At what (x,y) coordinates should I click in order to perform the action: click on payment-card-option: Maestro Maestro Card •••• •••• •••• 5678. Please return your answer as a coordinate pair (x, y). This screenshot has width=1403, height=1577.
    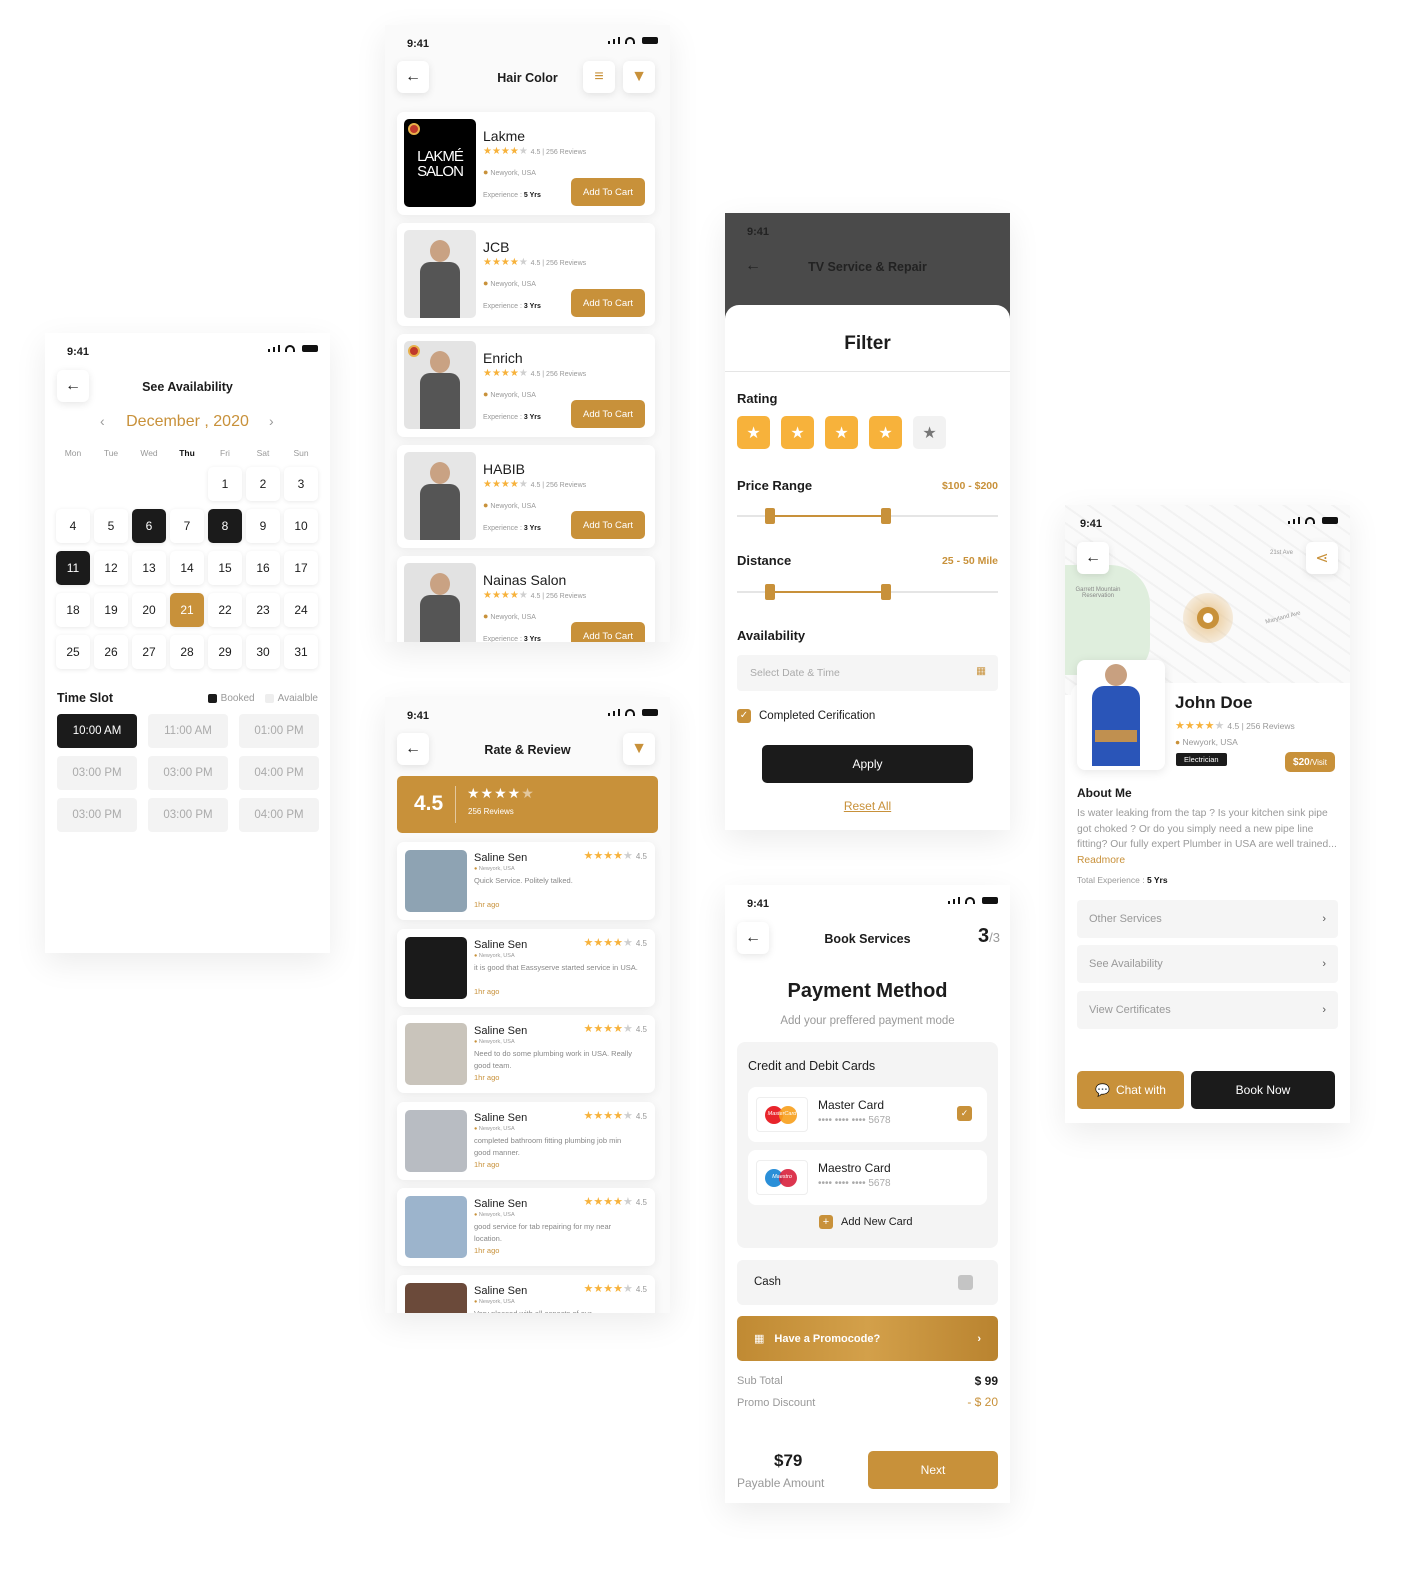
    Looking at the image, I should click on (867, 1177).